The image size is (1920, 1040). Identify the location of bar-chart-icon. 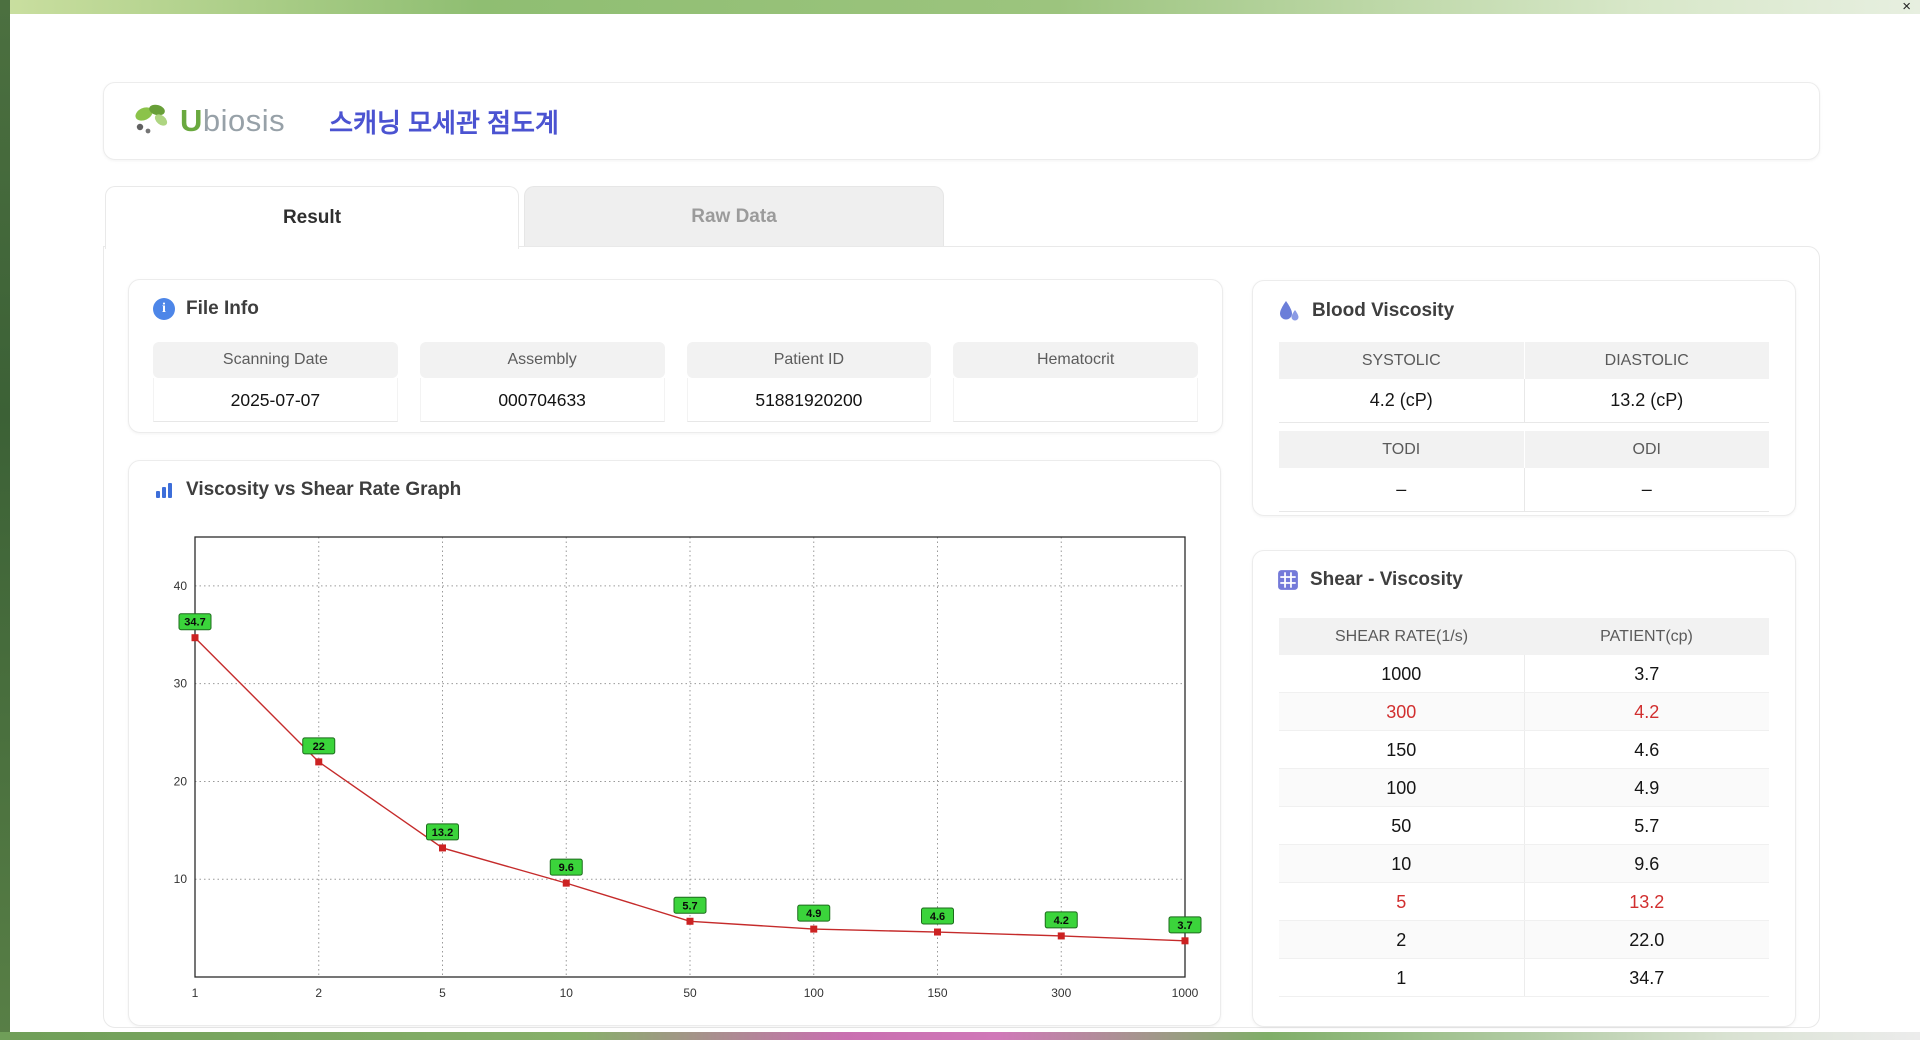
(164, 490).